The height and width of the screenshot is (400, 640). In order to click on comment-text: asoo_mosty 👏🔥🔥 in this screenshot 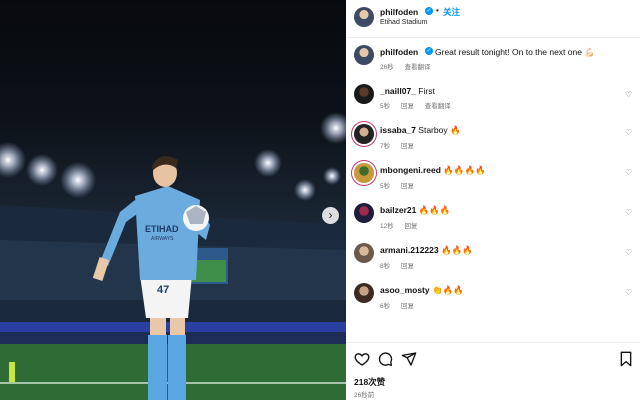, I will do `click(422, 290)`.